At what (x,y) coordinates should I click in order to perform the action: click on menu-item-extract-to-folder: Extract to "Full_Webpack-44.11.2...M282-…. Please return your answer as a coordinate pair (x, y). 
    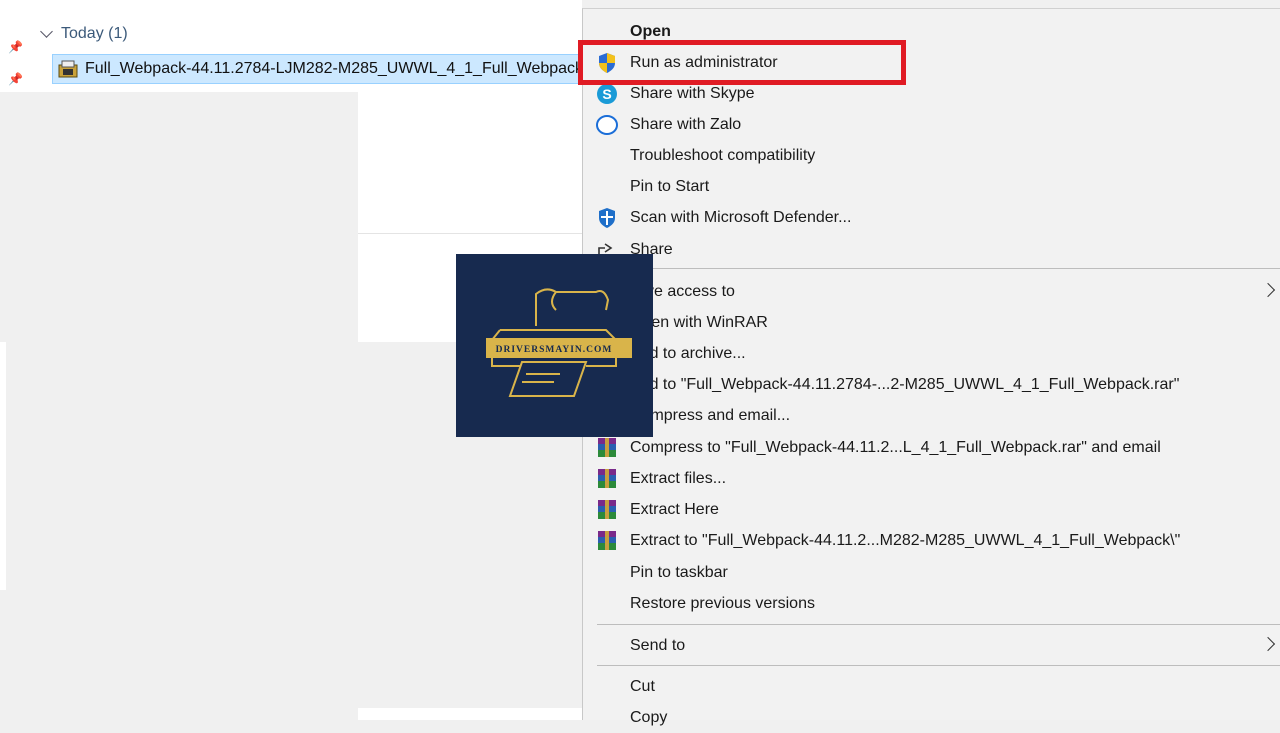
    Looking at the image, I should click on (931, 541).